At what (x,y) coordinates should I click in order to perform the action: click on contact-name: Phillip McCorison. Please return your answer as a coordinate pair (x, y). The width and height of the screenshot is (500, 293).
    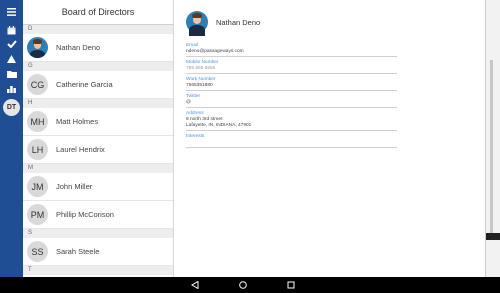
    Looking at the image, I should click on (85, 214).